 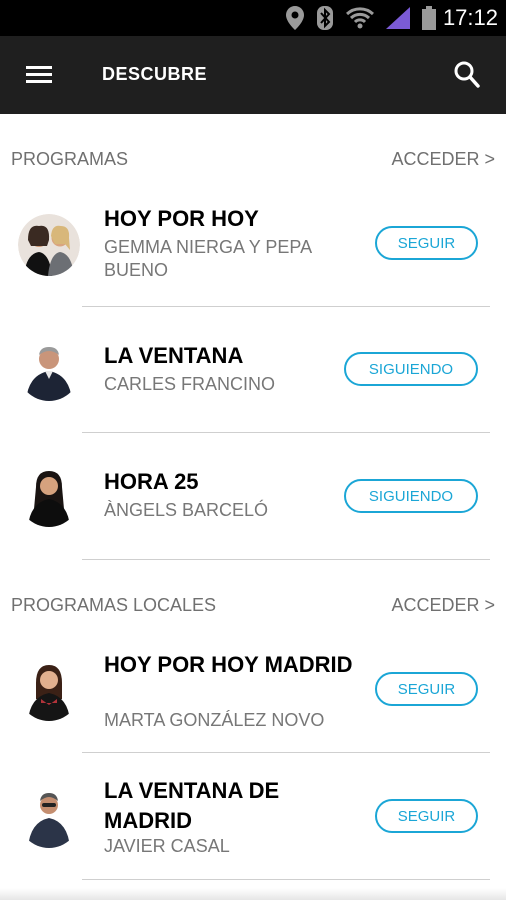 What do you see at coordinates (192, 805) in the screenshot?
I see `program-title: LA VENTANA DE MADRID` at bounding box center [192, 805].